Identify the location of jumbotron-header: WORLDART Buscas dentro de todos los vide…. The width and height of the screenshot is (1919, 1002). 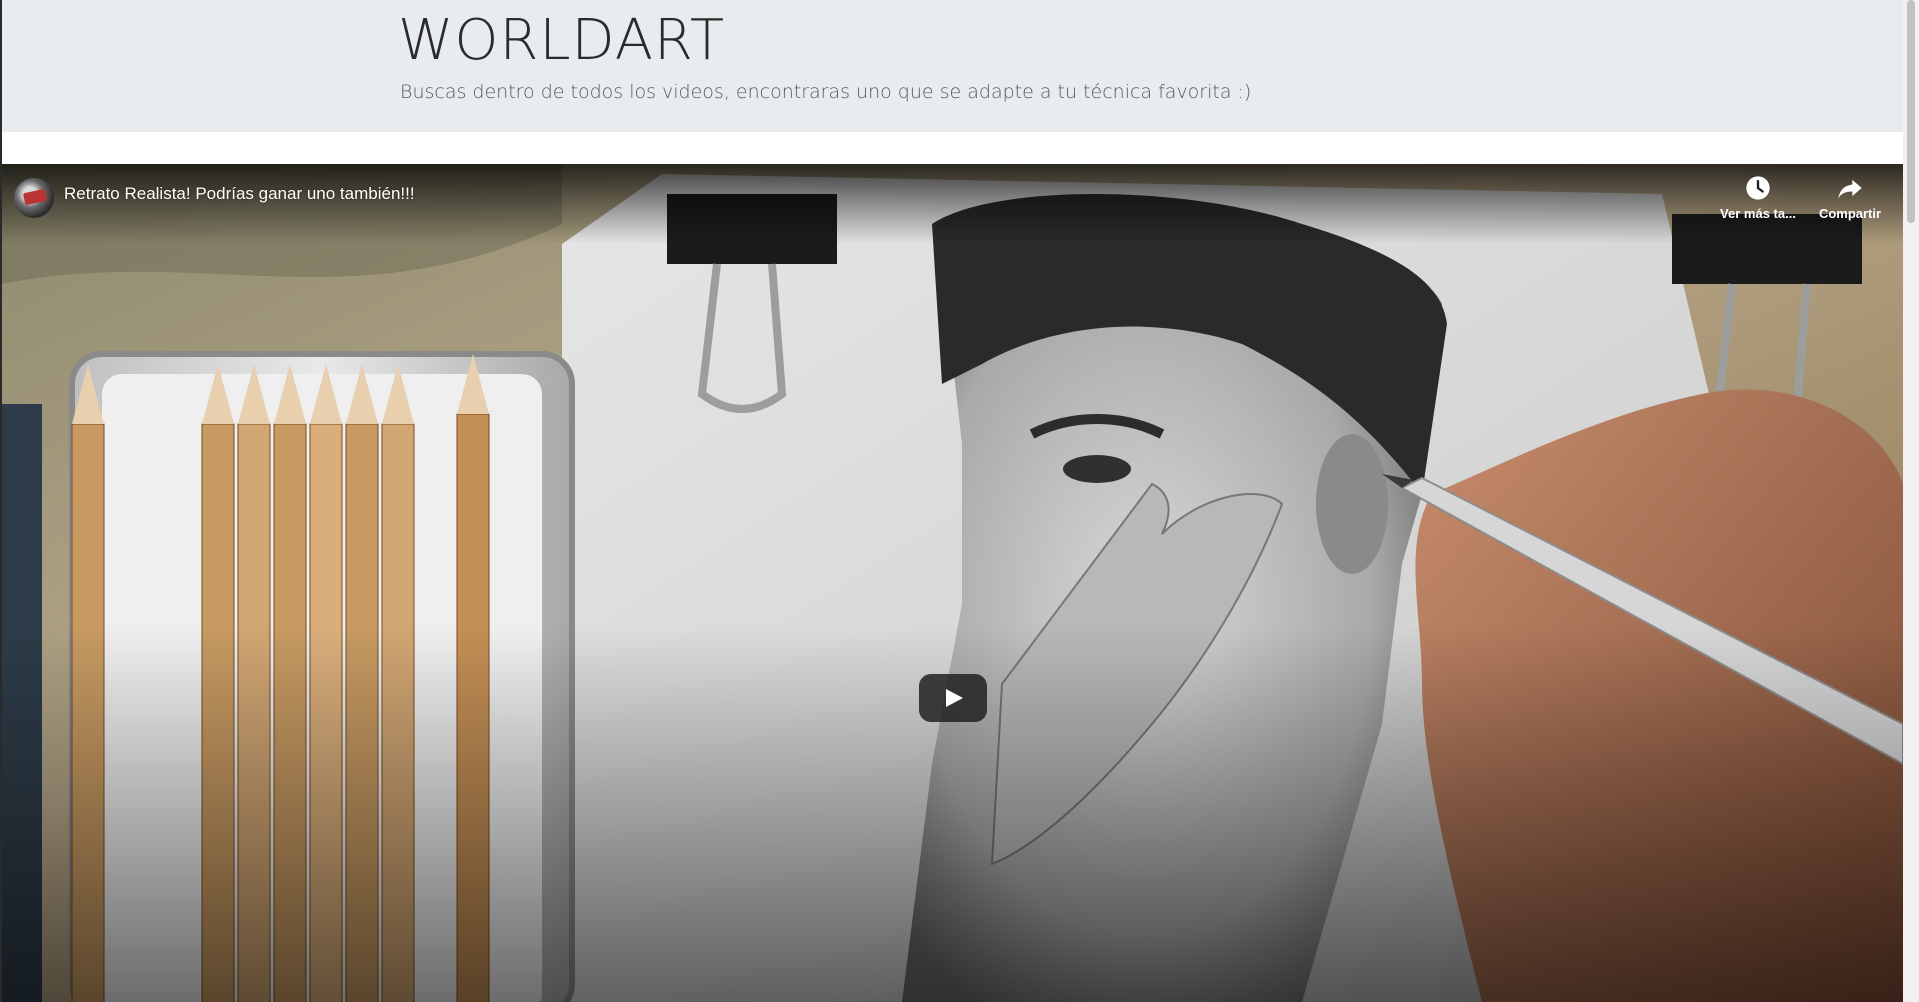
(952, 66).